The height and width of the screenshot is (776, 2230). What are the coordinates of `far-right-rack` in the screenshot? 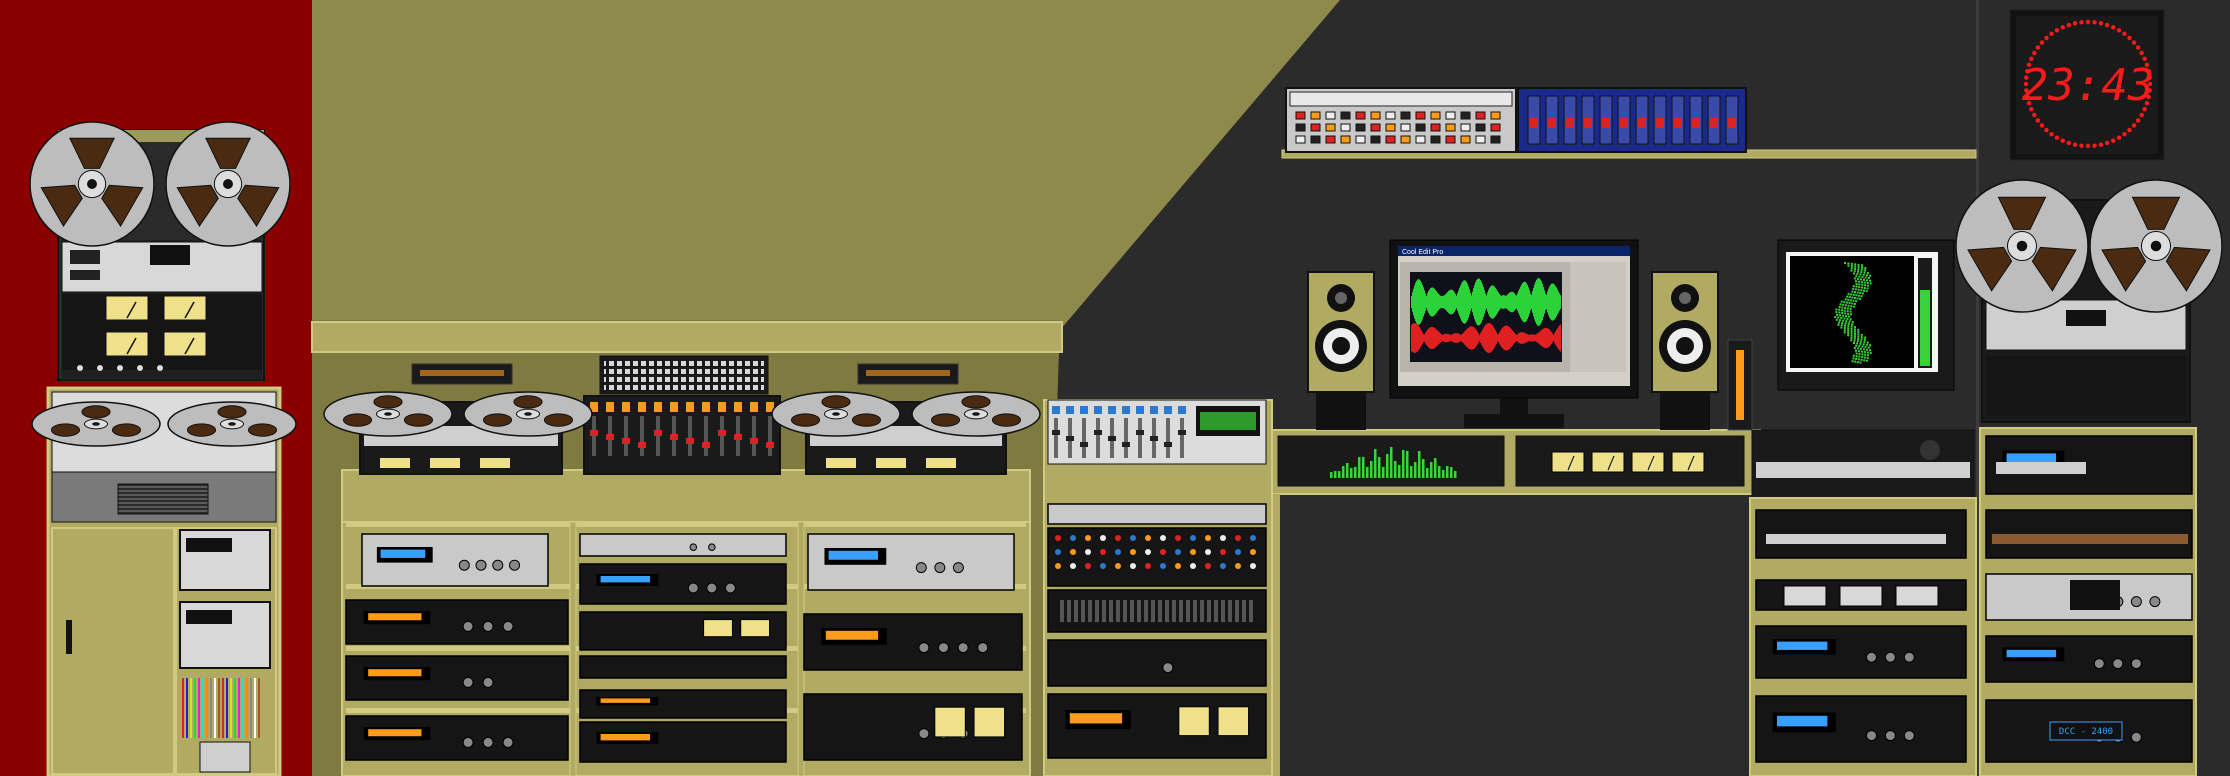 It's located at (2088, 601).